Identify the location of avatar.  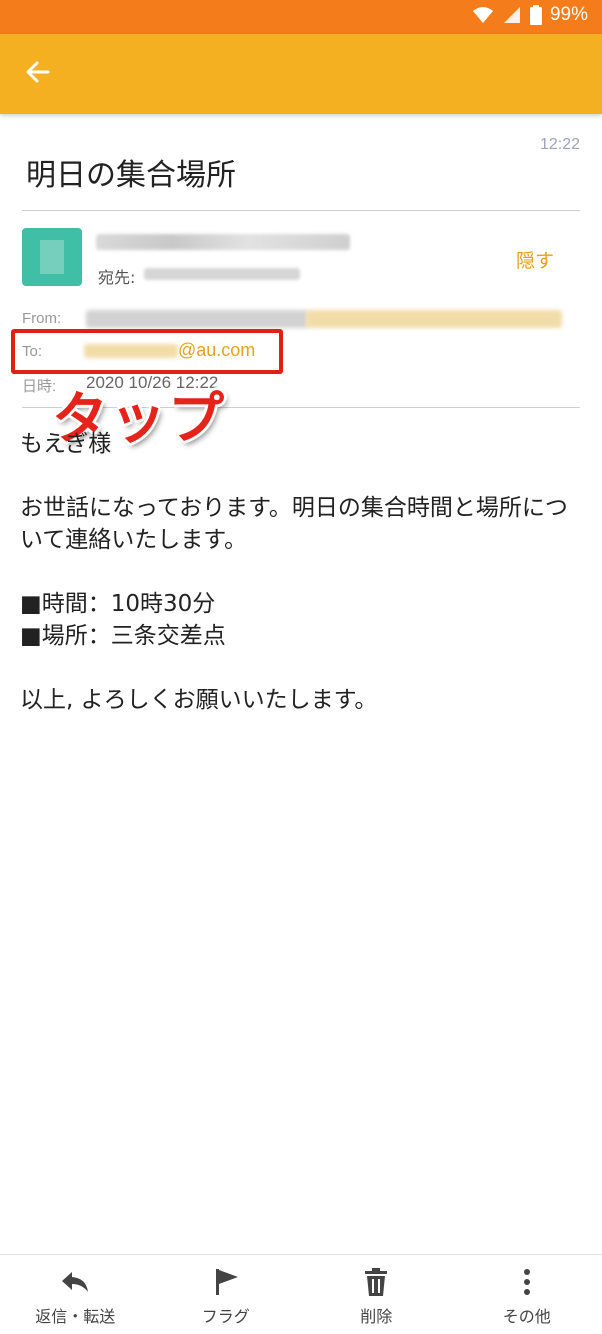
(52, 257).